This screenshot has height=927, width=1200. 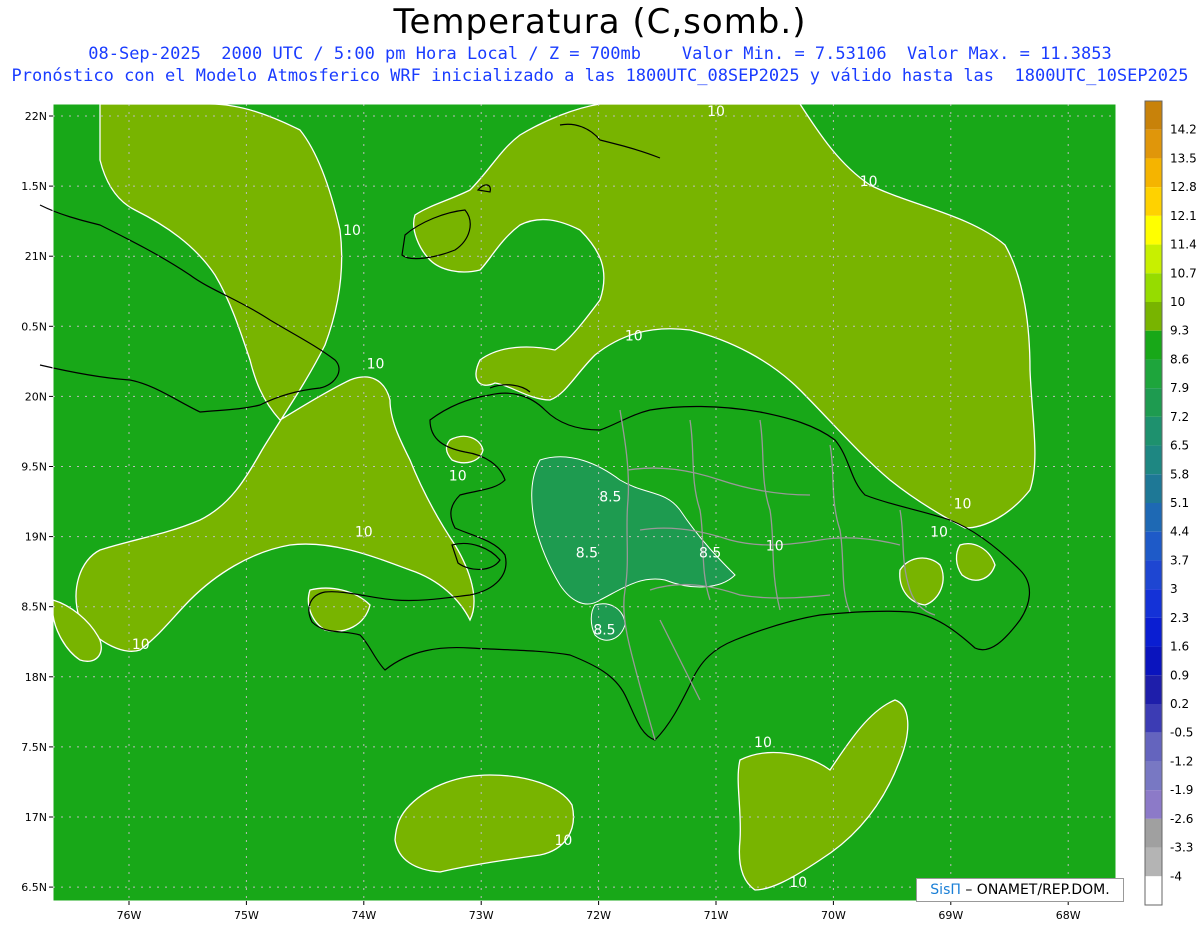 What do you see at coordinates (1037, 890) in the screenshot?
I see `credit-text: – ONAMET/REP.DOM.` at bounding box center [1037, 890].